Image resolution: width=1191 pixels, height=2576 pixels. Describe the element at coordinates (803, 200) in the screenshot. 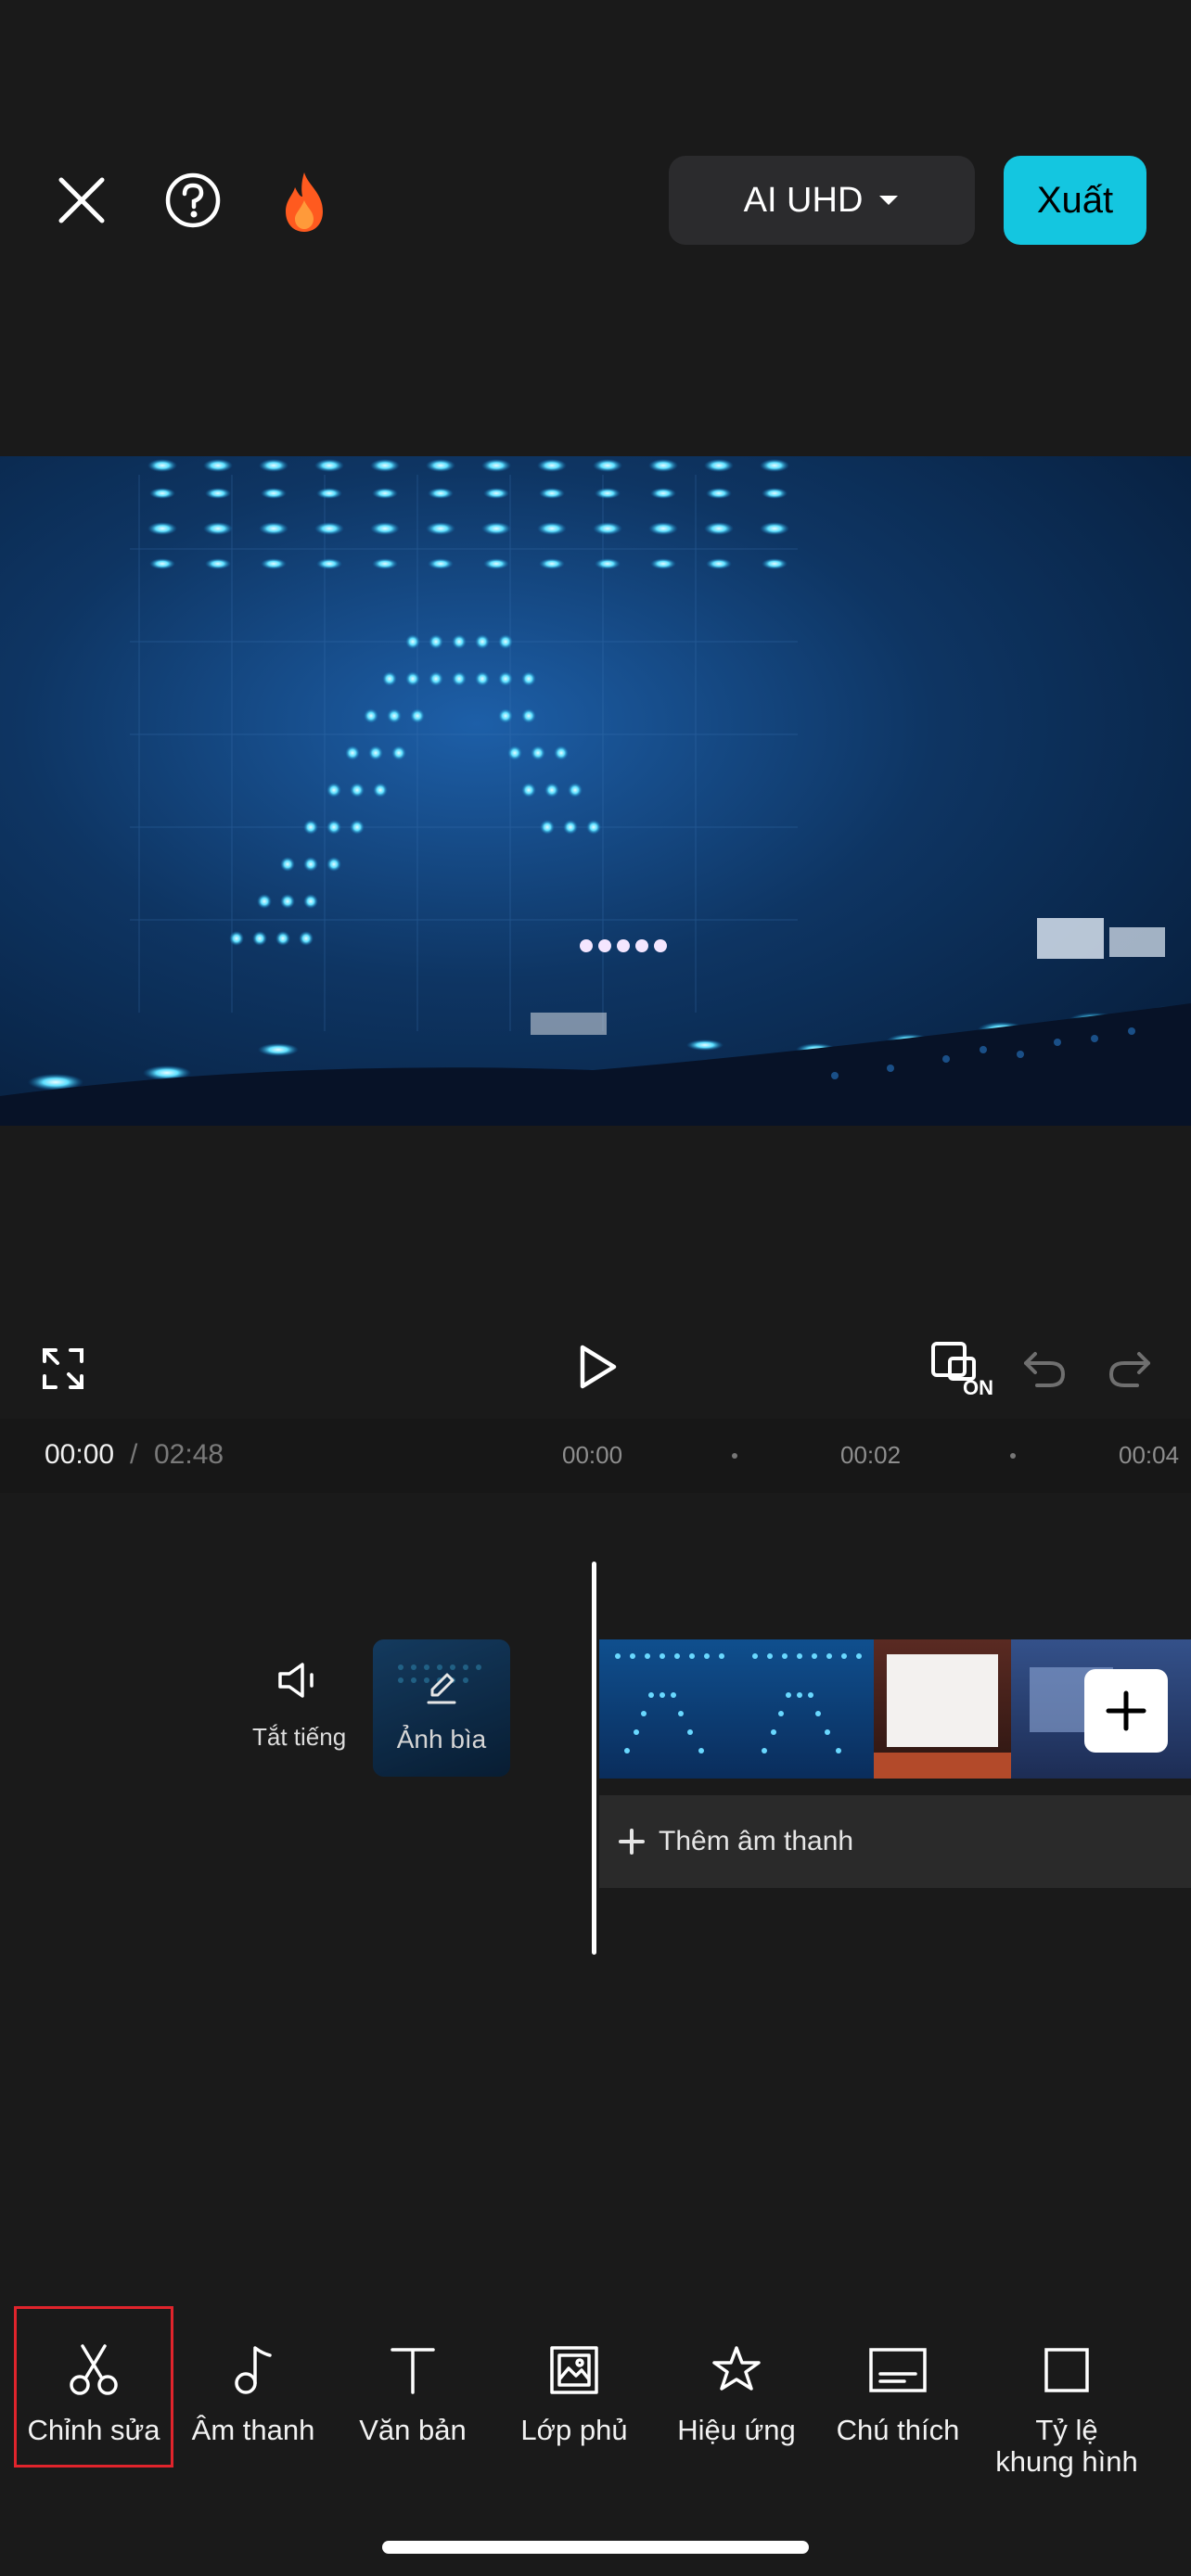

I see `quality-label: AI UHD` at that location.